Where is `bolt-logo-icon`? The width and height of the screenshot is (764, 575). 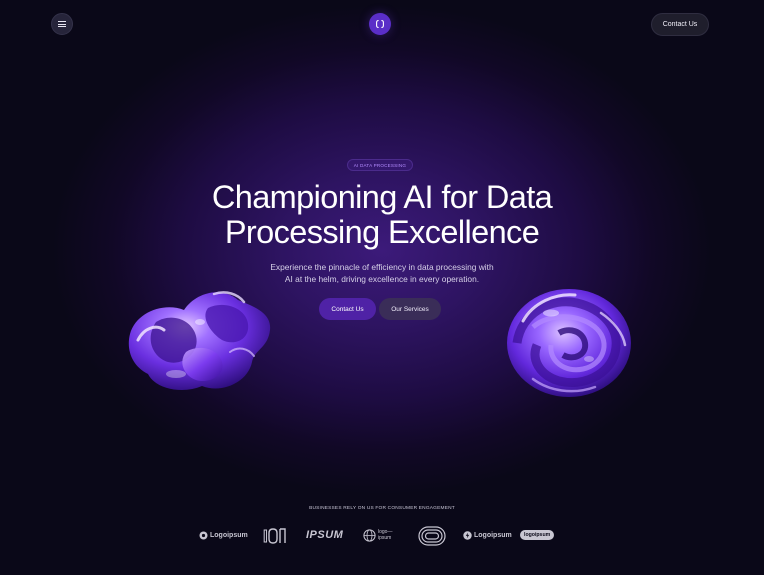 bolt-logo-icon is located at coordinates (467, 535).